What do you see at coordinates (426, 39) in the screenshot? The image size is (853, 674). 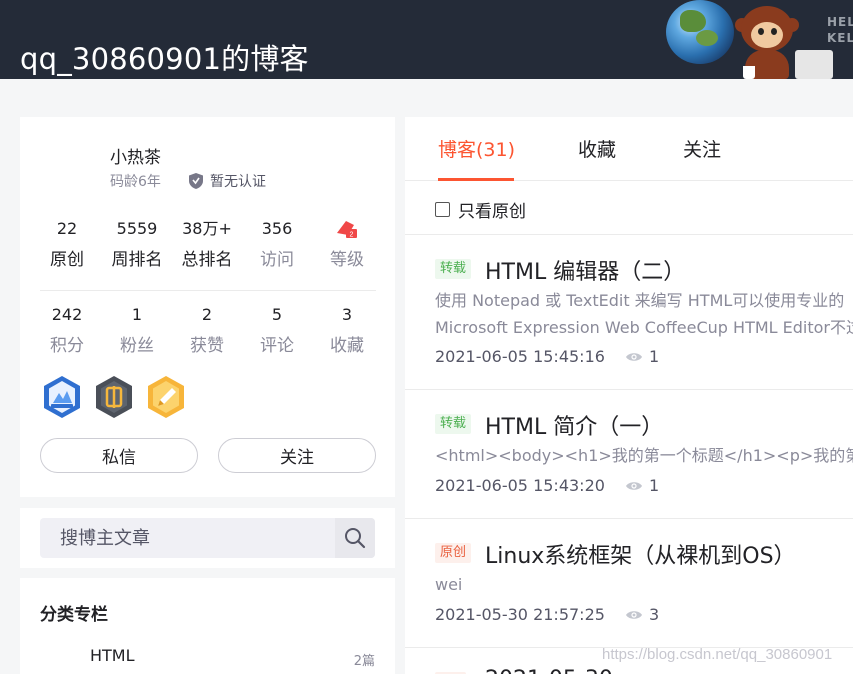 I see `blog-header: qq_30860901的博客 HEL KEL` at bounding box center [426, 39].